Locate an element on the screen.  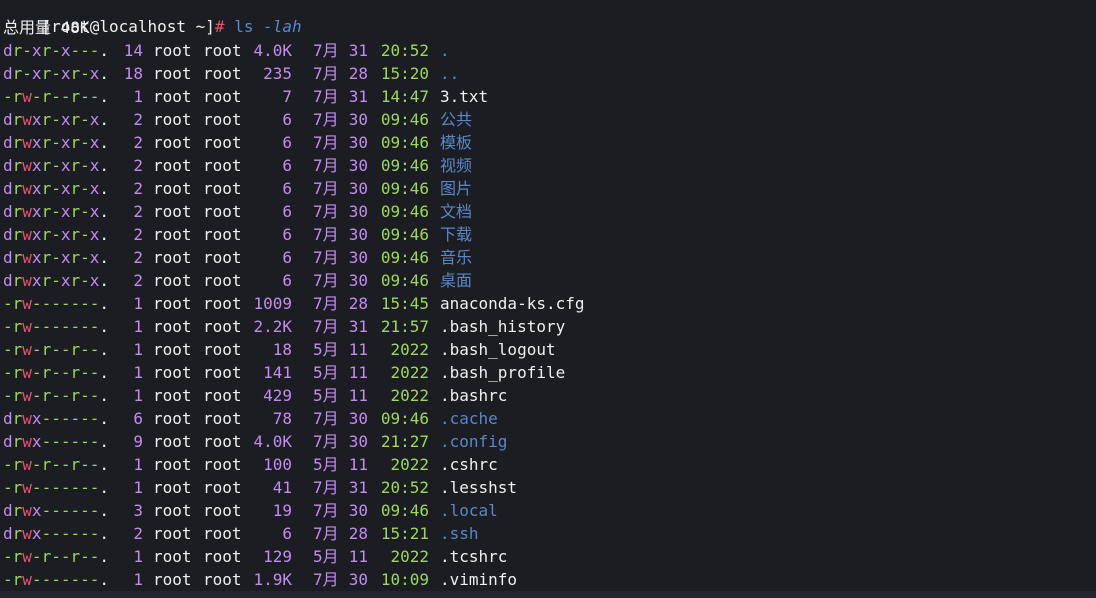
file-row: -rw-r--r--. 1 root root 129 5月 11 2022 .tcshrc is located at coordinates (548, 556).